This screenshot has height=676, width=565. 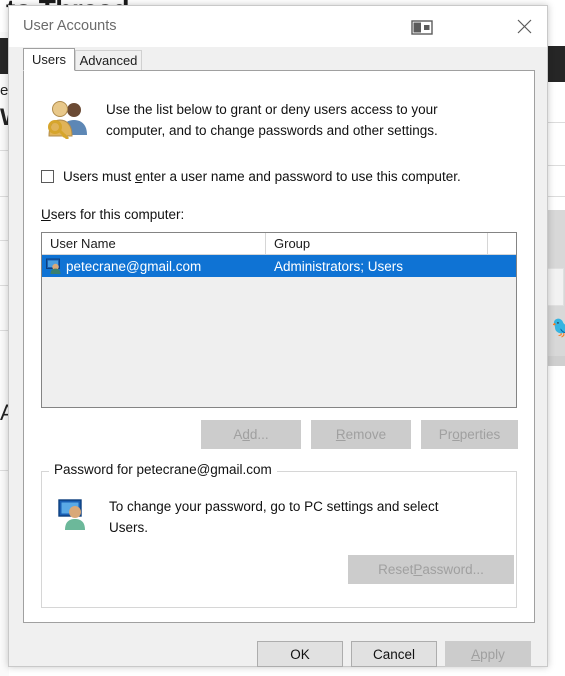 What do you see at coordinates (366, 434) in the screenshot?
I see `remove-button-post: emove` at bounding box center [366, 434].